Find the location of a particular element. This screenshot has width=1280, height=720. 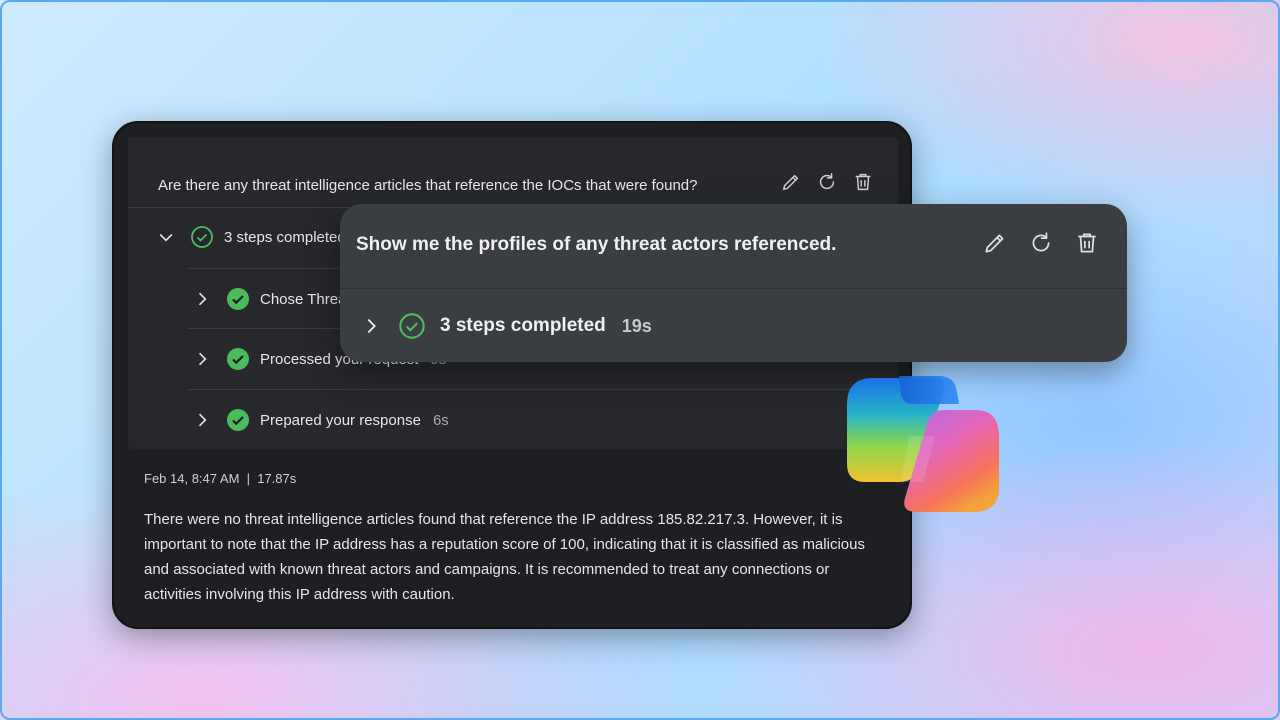

copilot-logo-icon is located at coordinates (923, 444).